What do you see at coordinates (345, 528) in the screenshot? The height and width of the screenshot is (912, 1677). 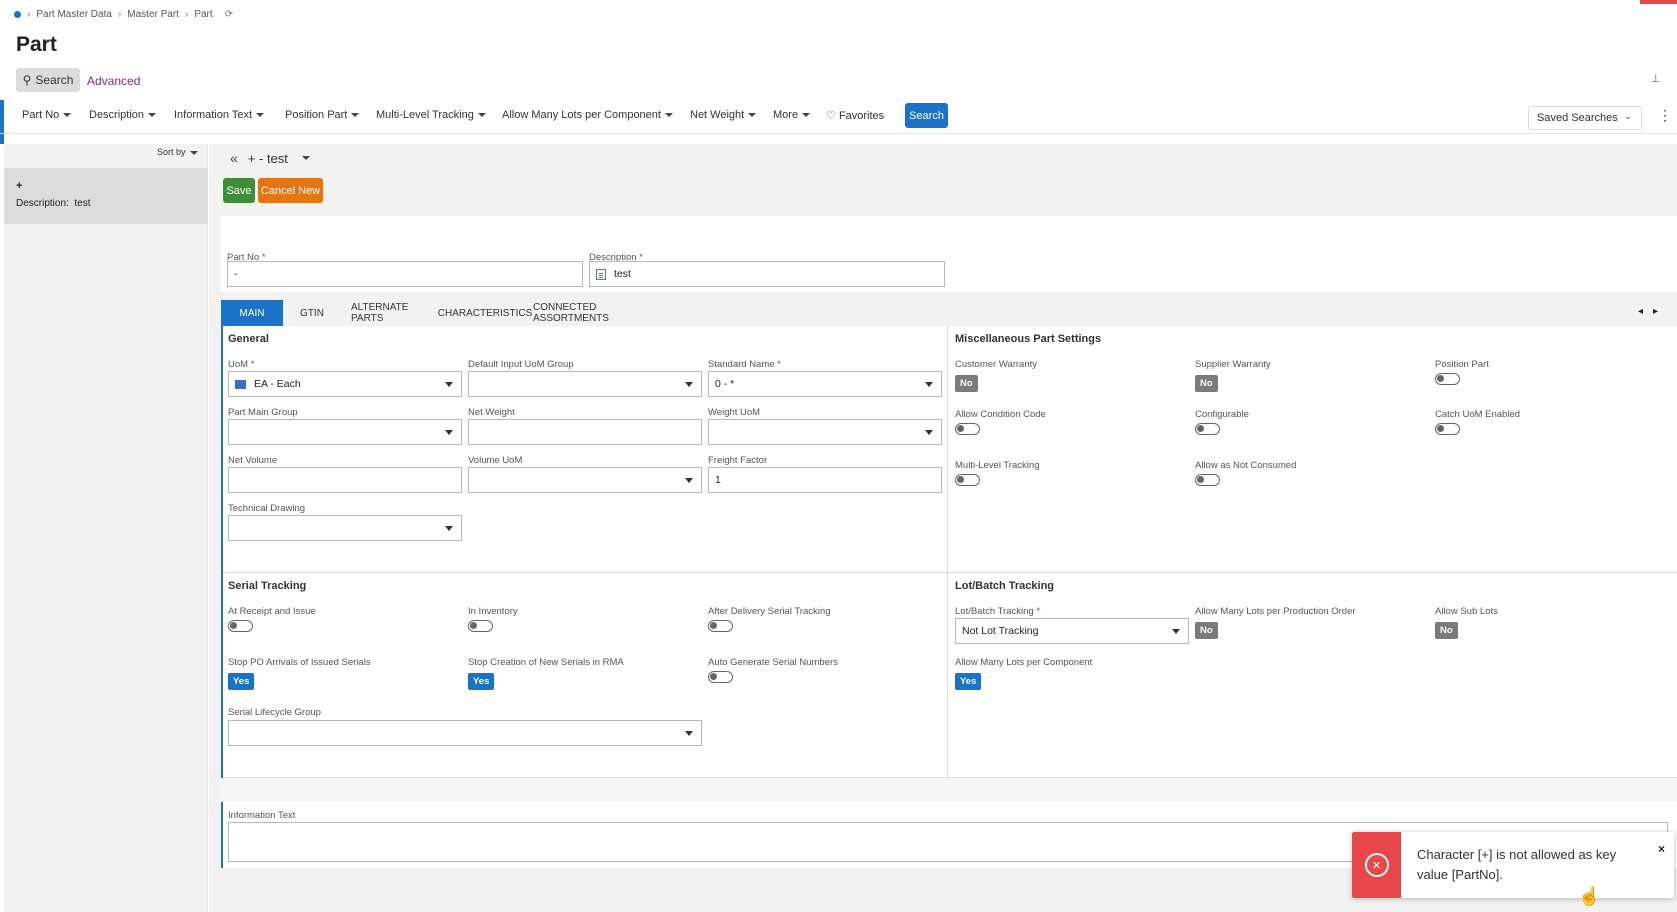 I see `technical-drawing-select` at bounding box center [345, 528].